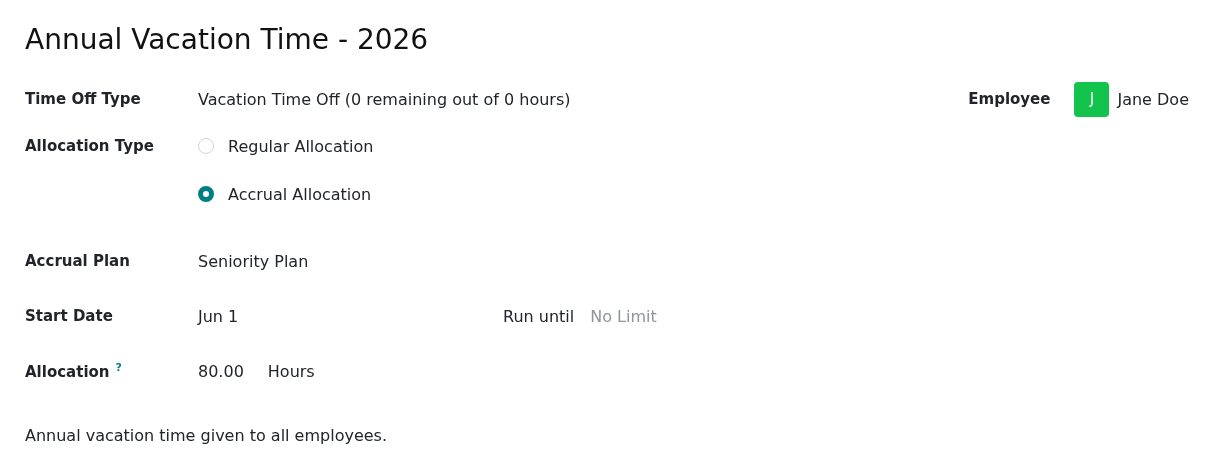 The image size is (1227, 474). I want to click on help-tooltip: ?, so click(118, 367).